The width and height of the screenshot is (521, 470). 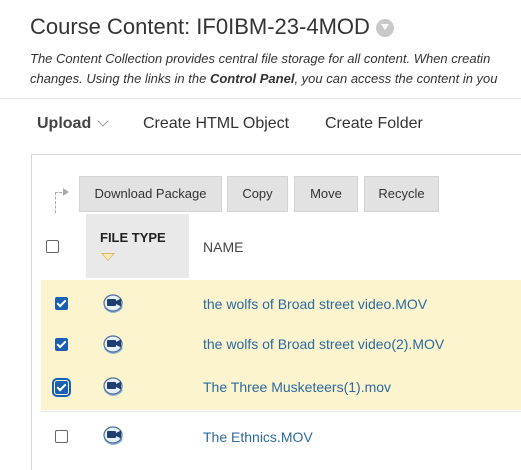 I want to click on table-row: The Three Musketeers(1).mov, so click(x=281, y=388).